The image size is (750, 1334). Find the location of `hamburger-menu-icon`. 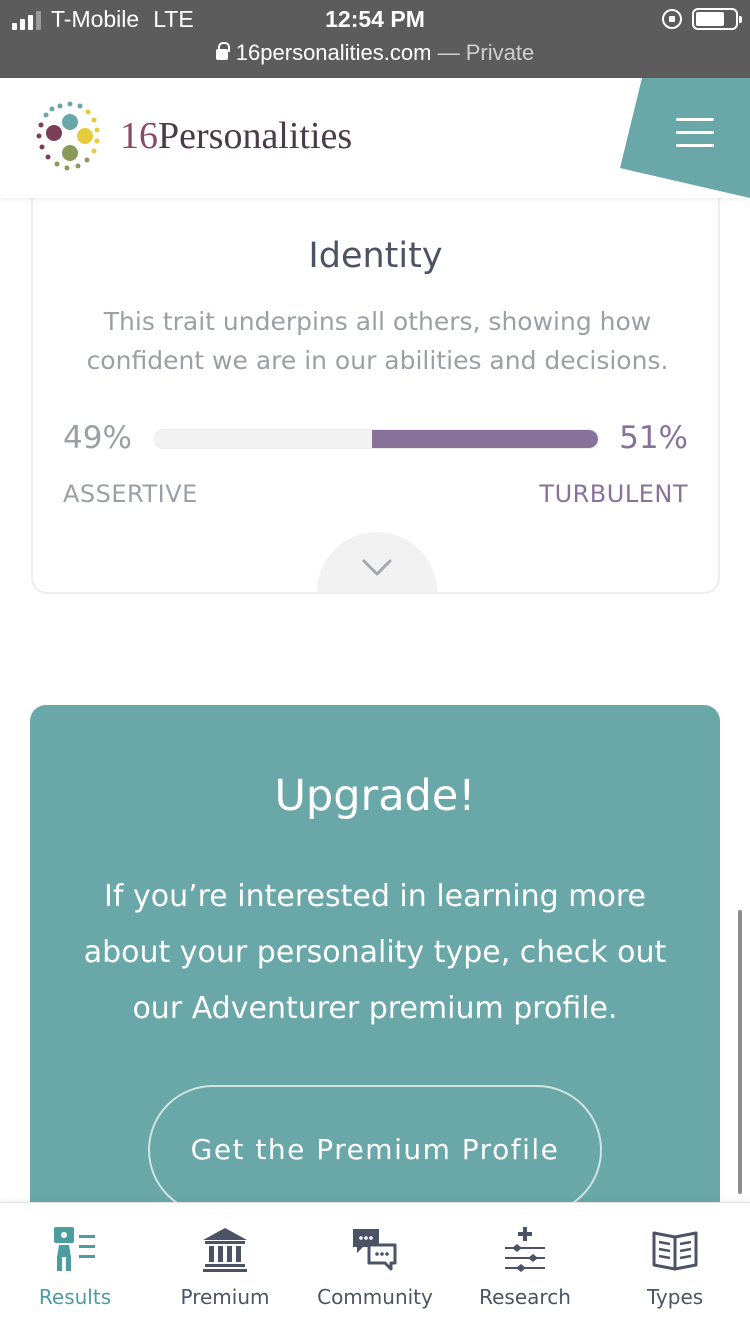

hamburger-menu-icon is located at coordinates (695, 134).